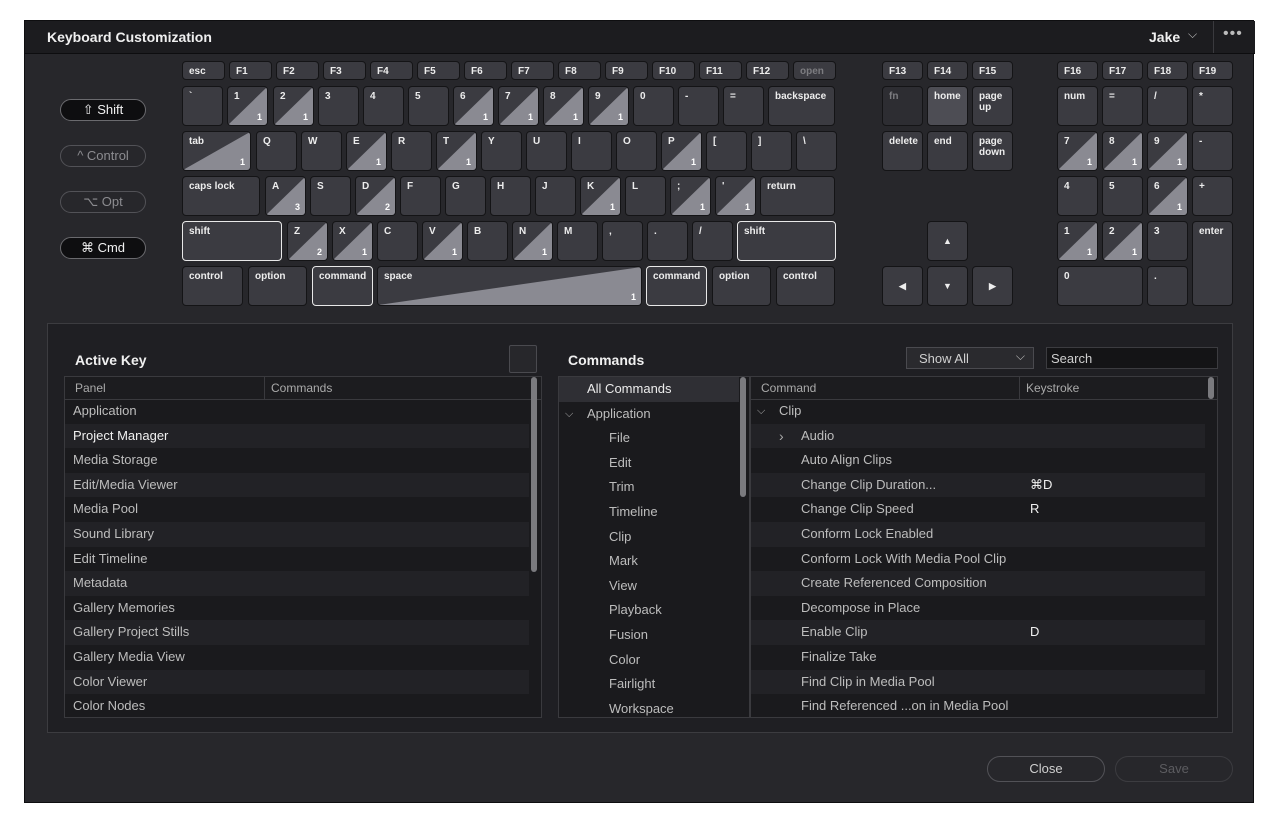 The image size is (1280, 833). What do you see at coordinates (649, 389) in the screenshot?
I see `category-item: All Commands` at bounding box center [649, 389].